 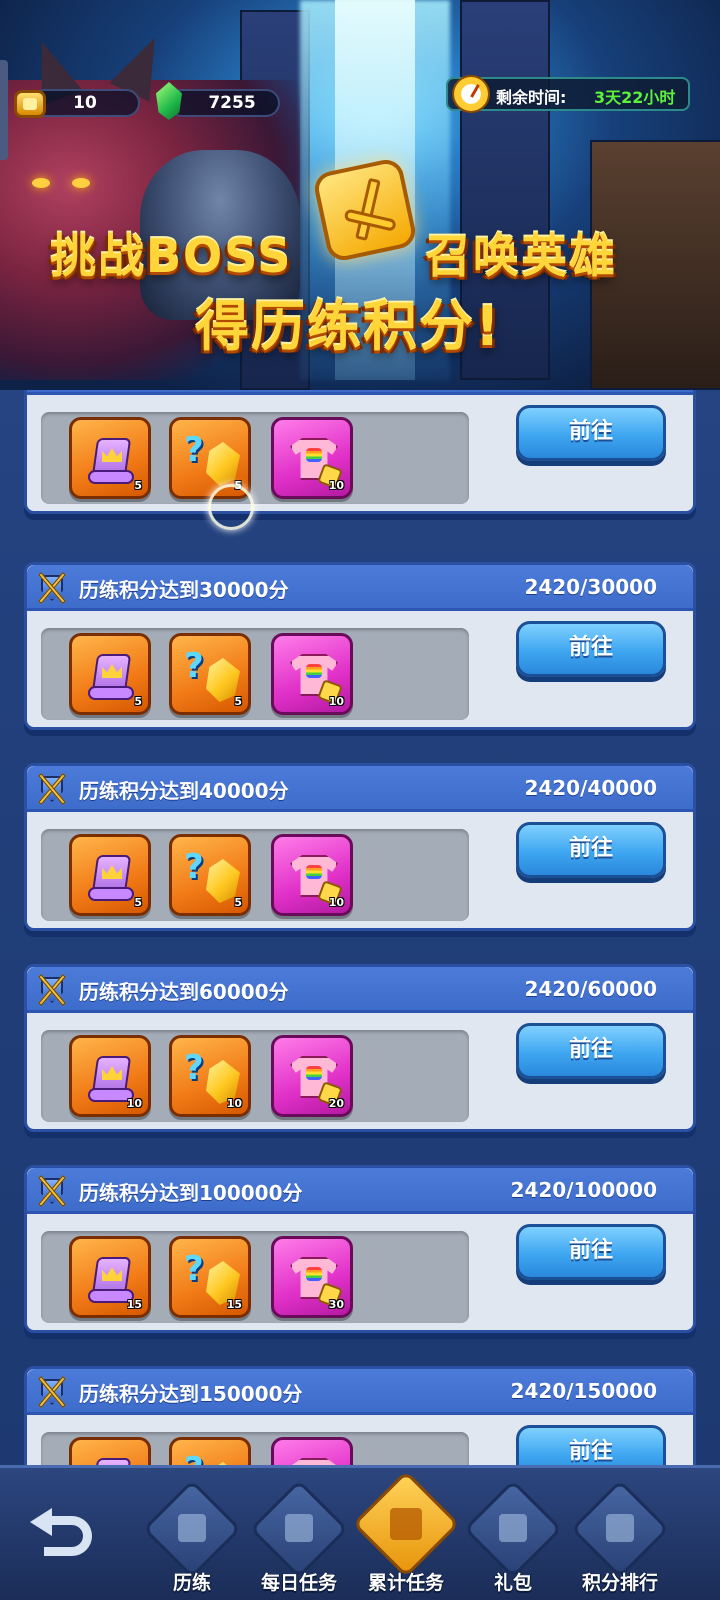 What do you see at coordinates (583, 1190) in the screenshot?
I see `task-progress: 2420/100000` at bounding box center [583, 1190].